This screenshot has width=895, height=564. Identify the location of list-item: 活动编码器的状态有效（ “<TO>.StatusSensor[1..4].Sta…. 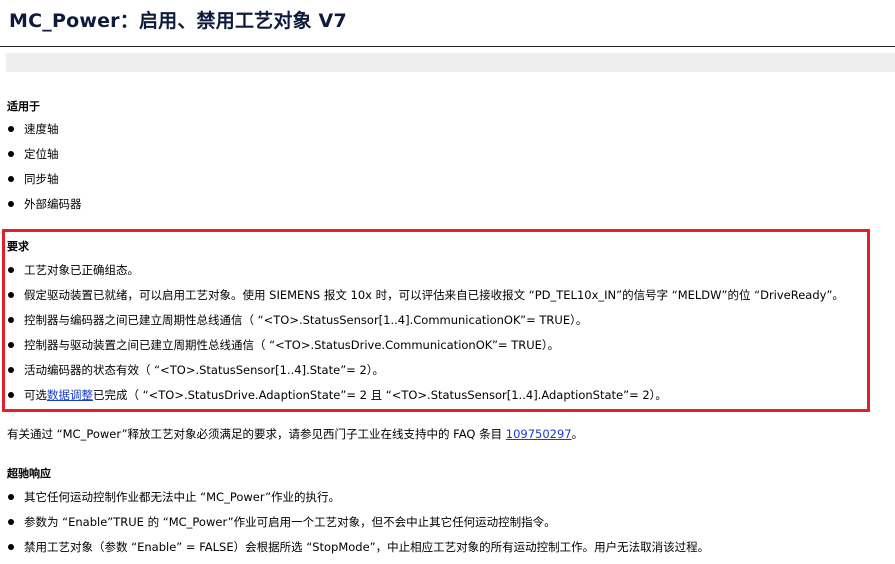
(425, 374).